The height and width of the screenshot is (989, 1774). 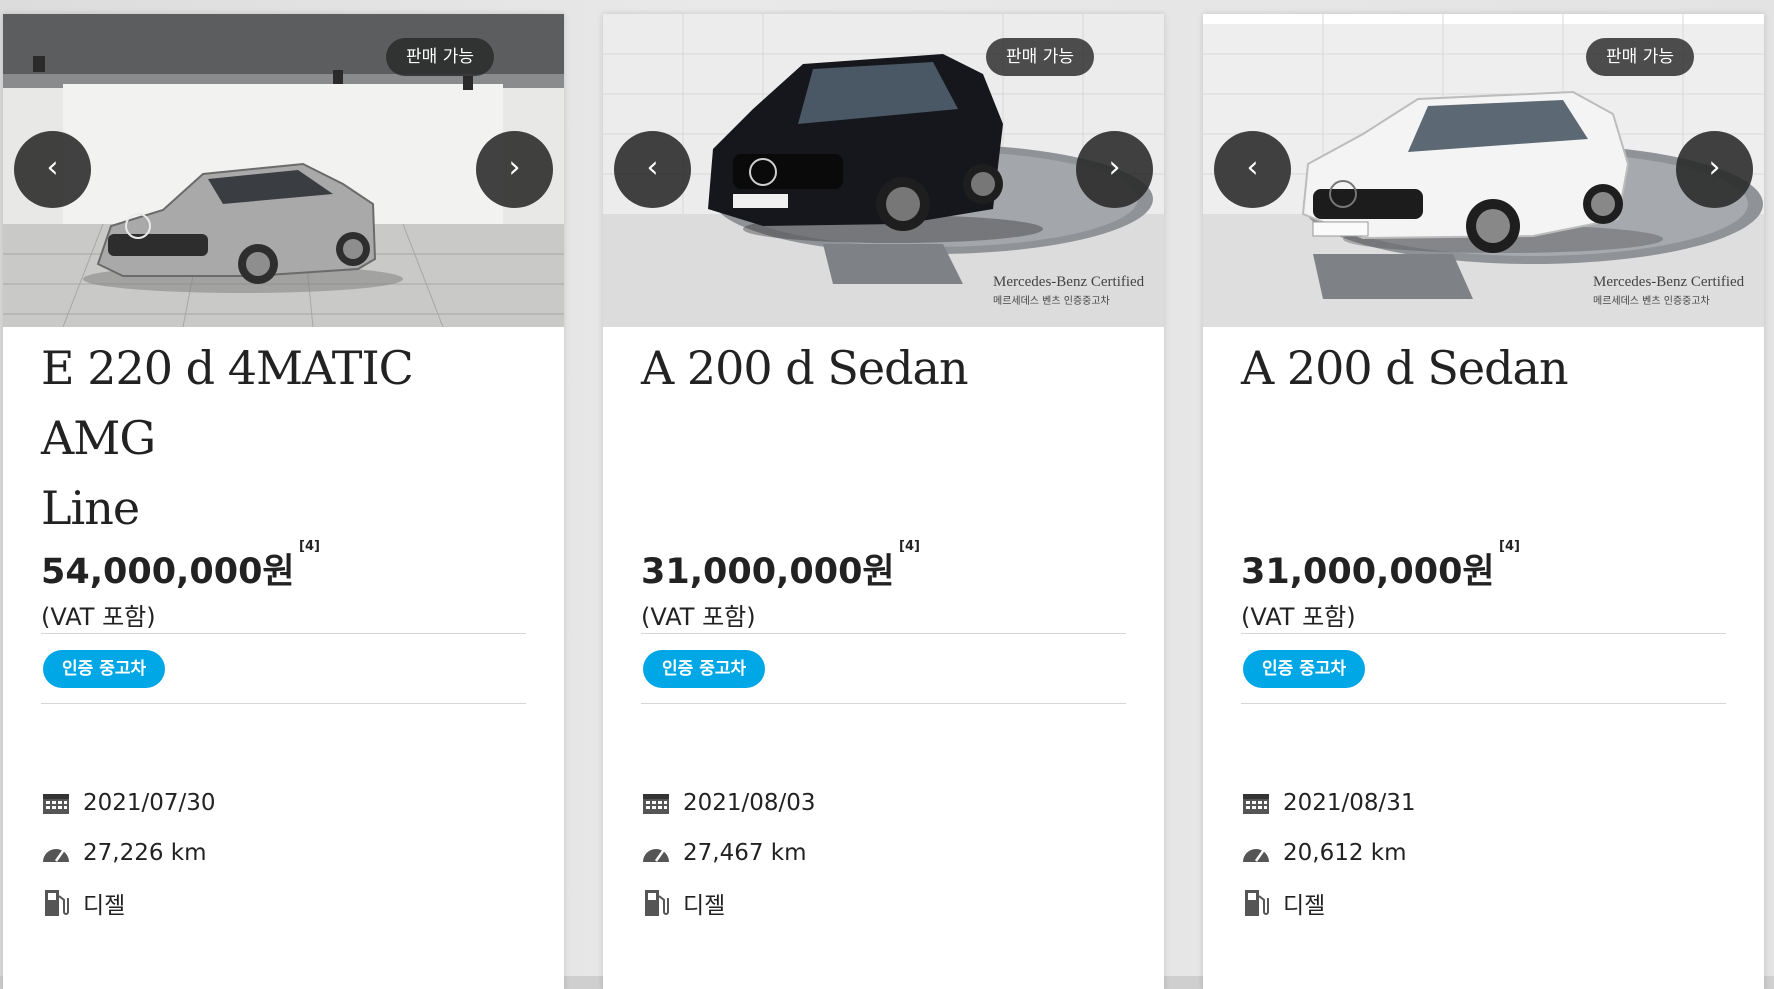 What do you see at coordinates (749, 803) in the screenshot?
I see `registration-date: 2021/08/03` at bounding box center [749, 803].